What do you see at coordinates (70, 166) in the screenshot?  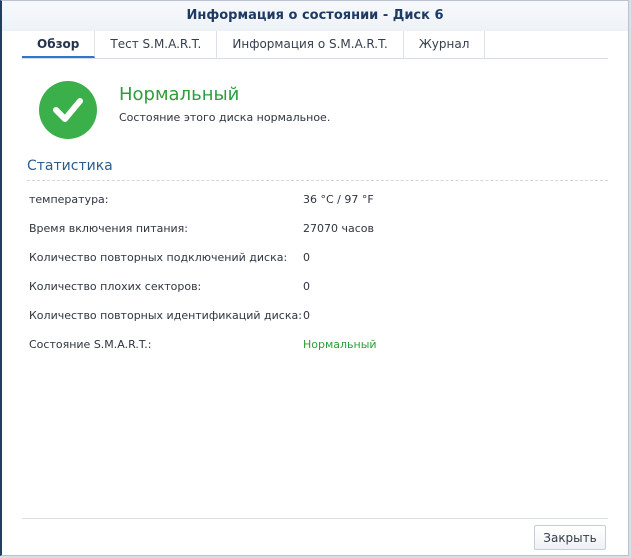 I see `statistics-title: Статистика` at bounding box center [70, 166].